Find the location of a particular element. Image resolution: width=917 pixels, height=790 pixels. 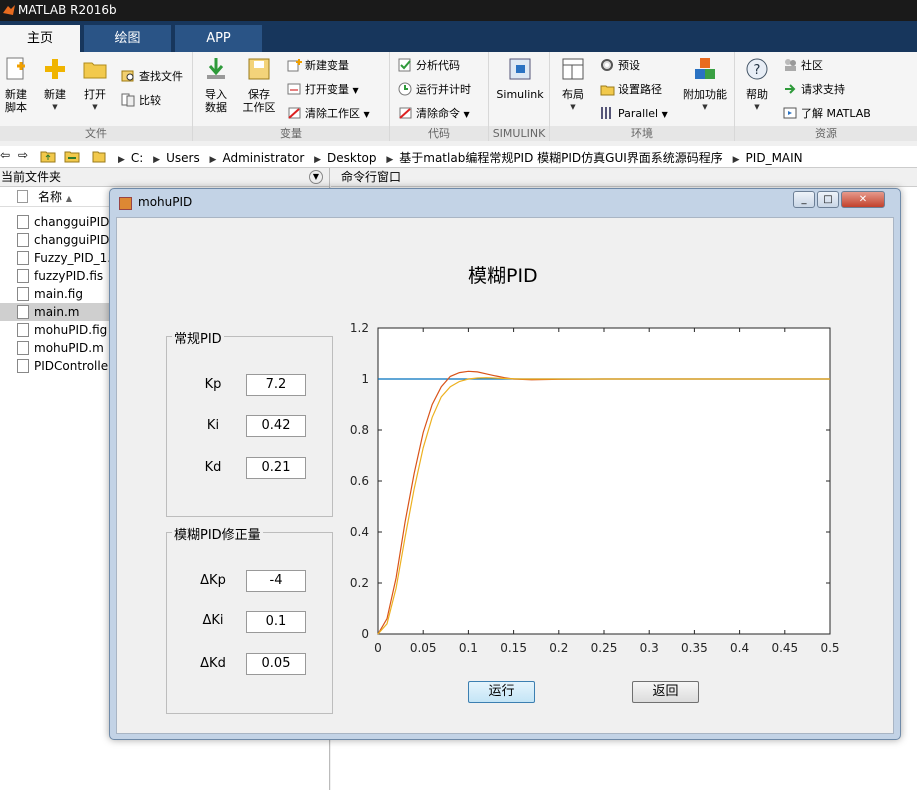

root-folder-icon is located at coordinates (99, 157).